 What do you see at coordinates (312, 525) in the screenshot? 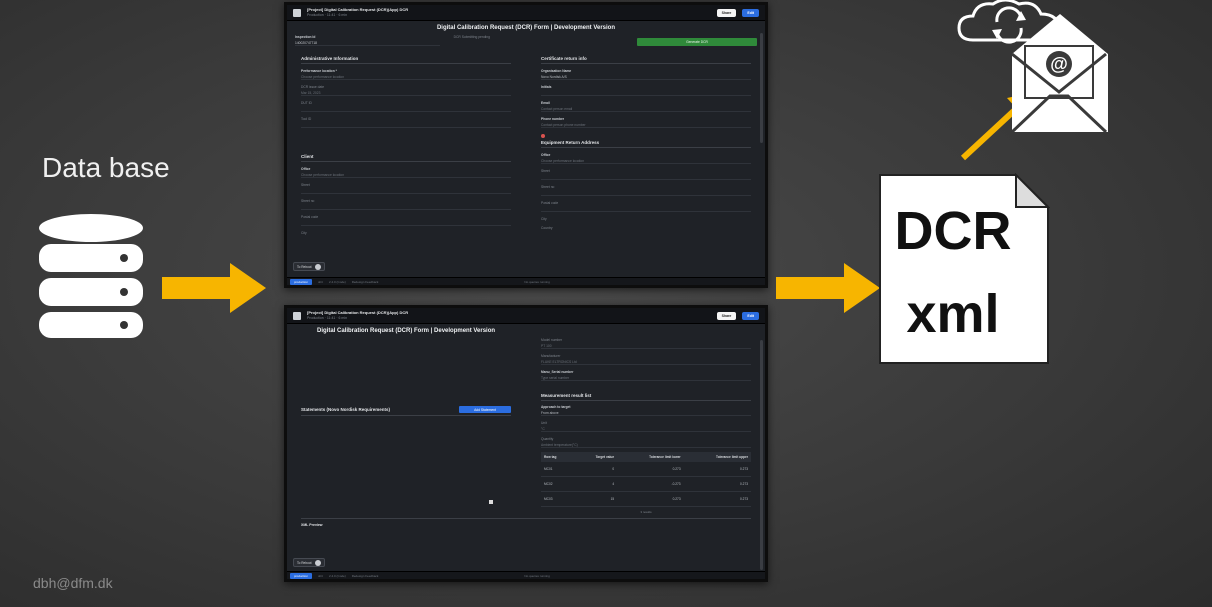
I see `xml-preview-title: XML Preview` at bounding box center [312, 525].